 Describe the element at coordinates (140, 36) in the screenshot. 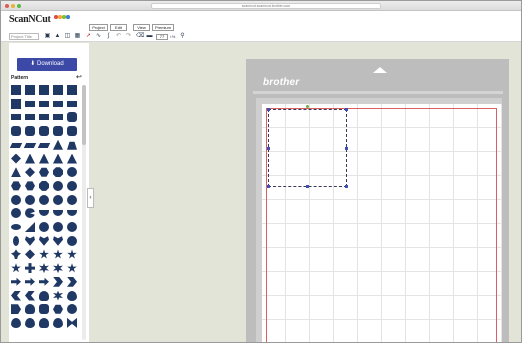

I see `delete-icon: ⌫` at that location.